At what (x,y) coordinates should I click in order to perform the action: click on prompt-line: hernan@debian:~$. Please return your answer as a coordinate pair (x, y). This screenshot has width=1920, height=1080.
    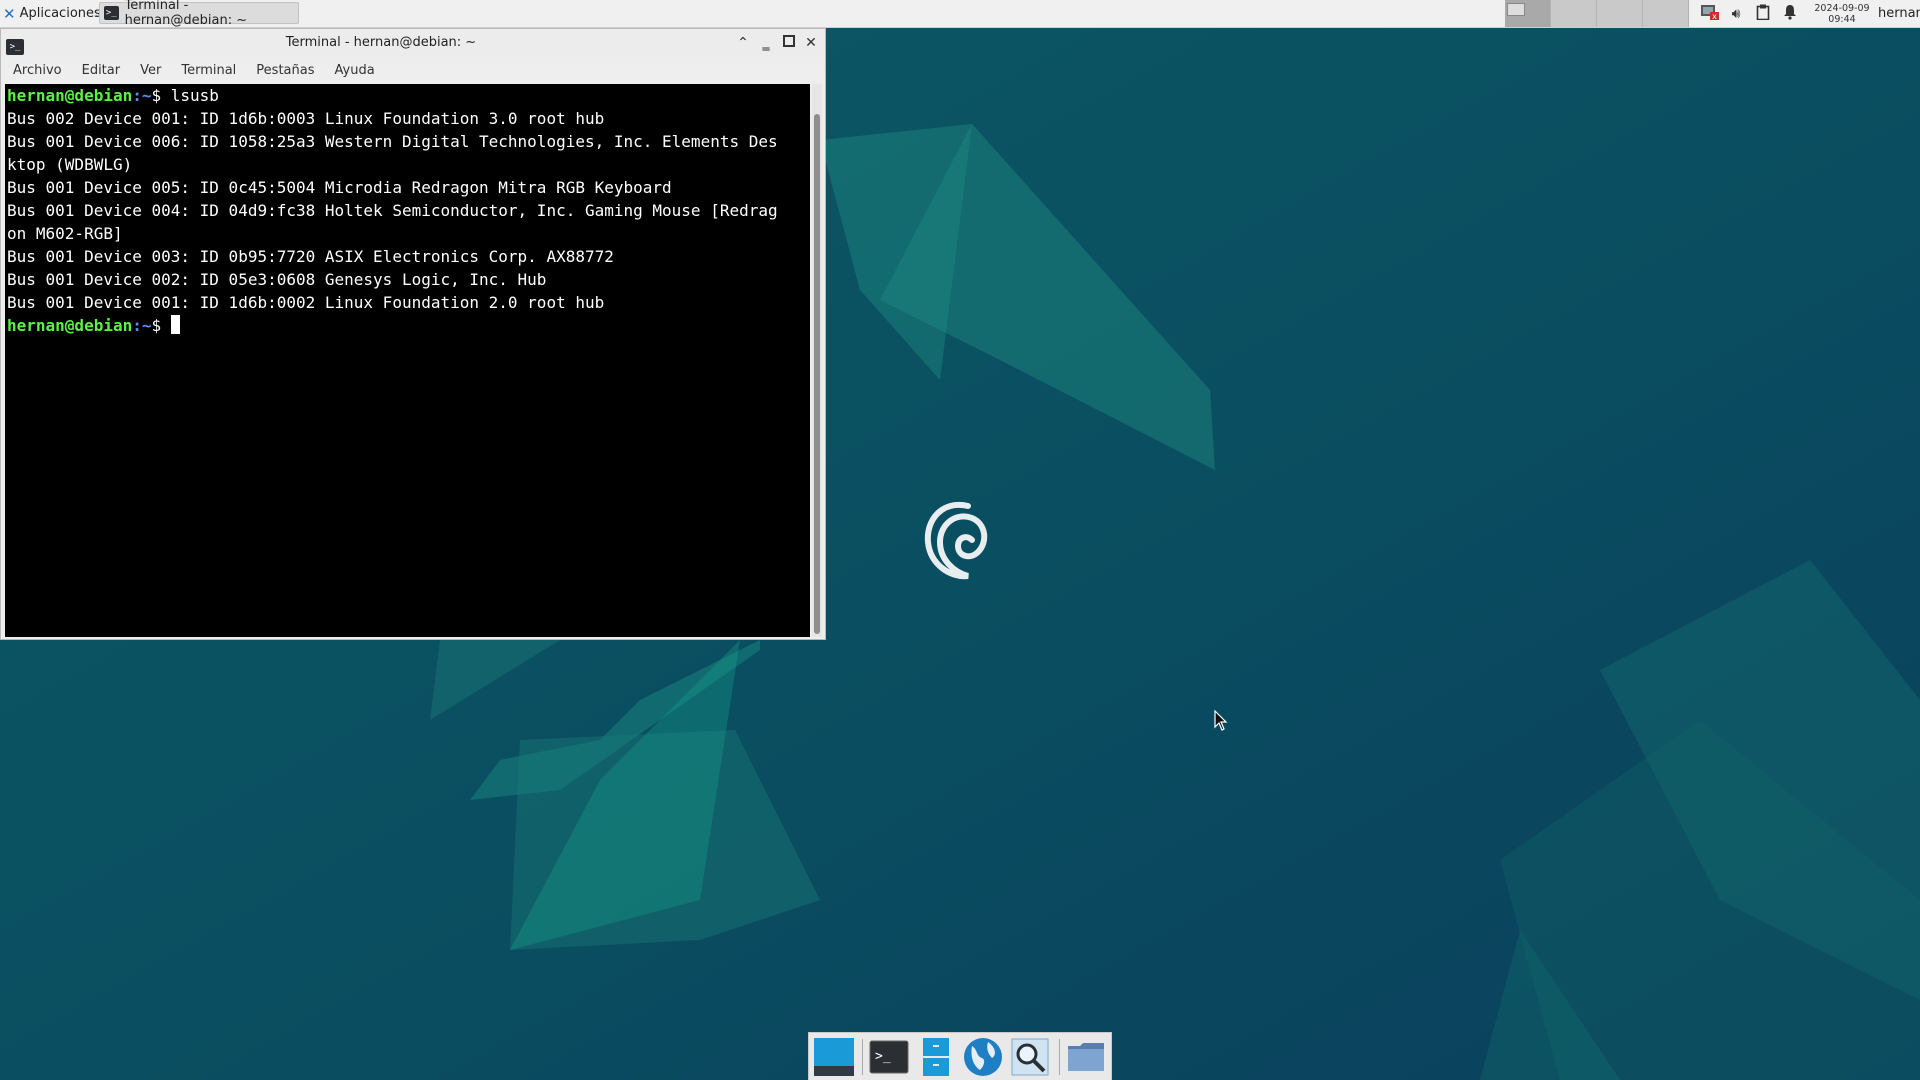
    Looking at the image, I should click on (408, 325).